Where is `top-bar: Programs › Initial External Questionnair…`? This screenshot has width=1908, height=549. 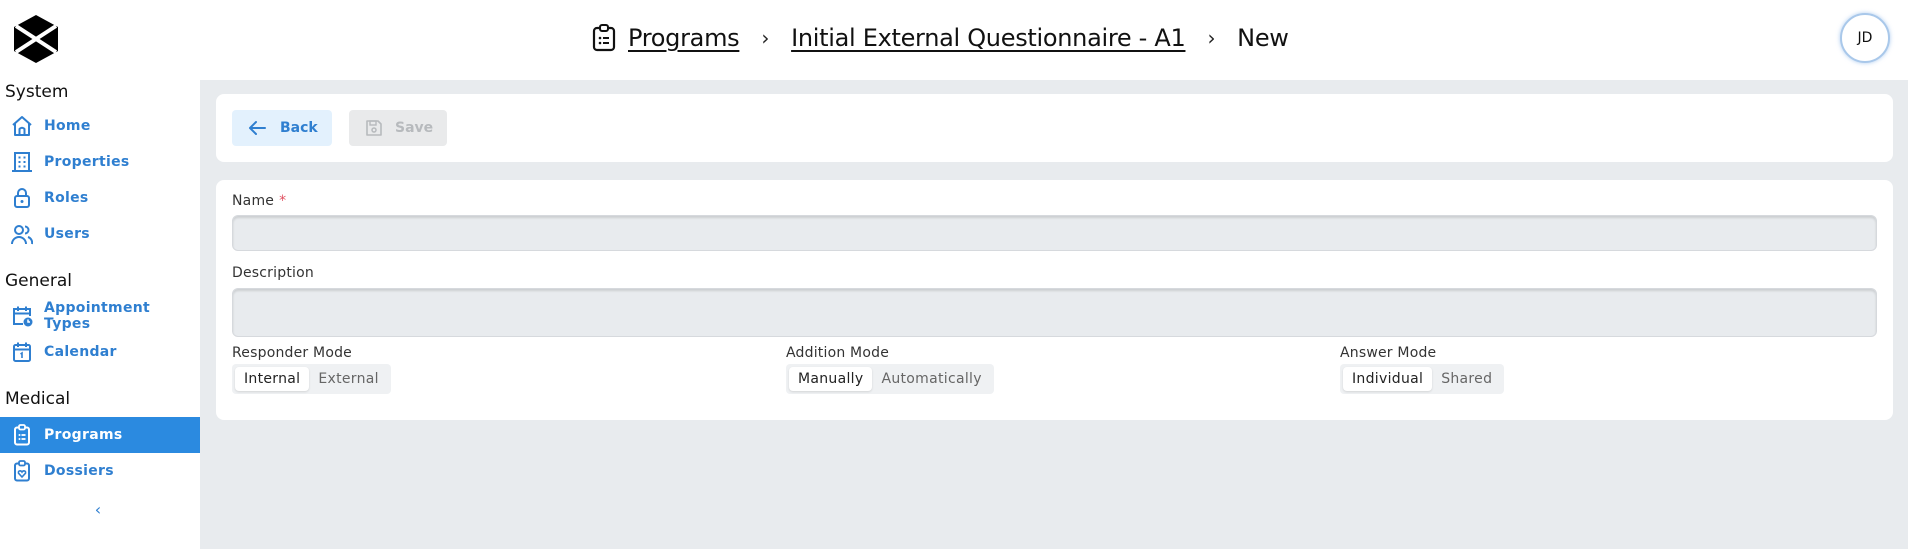
top-bar: Programs › Initial External Questionnair… is located at coordinates (954, 40).